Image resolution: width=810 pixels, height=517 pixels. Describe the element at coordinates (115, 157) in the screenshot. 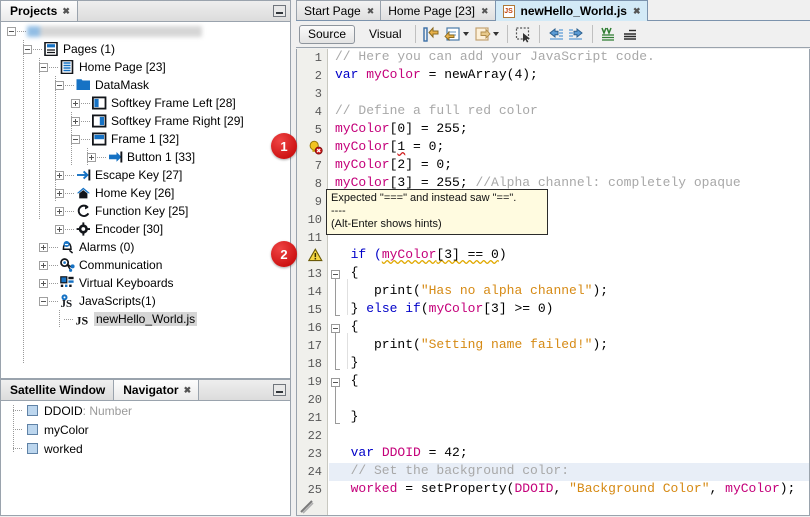

I see `button-arrow-icon` at that location.